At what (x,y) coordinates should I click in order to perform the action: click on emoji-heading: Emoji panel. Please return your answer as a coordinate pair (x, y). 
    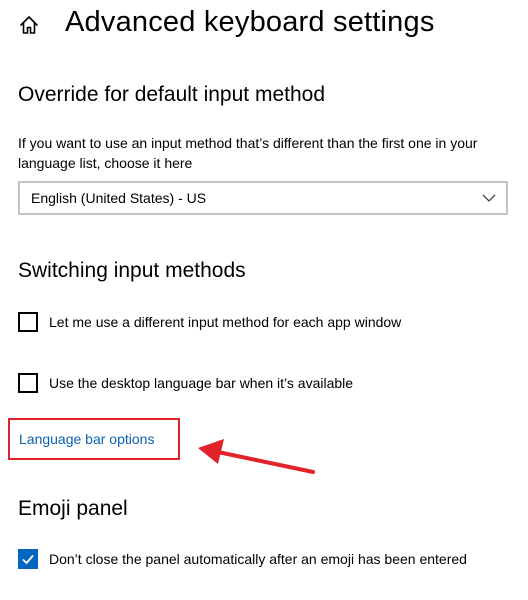
    Looking at the image, I should click on (73, 508).